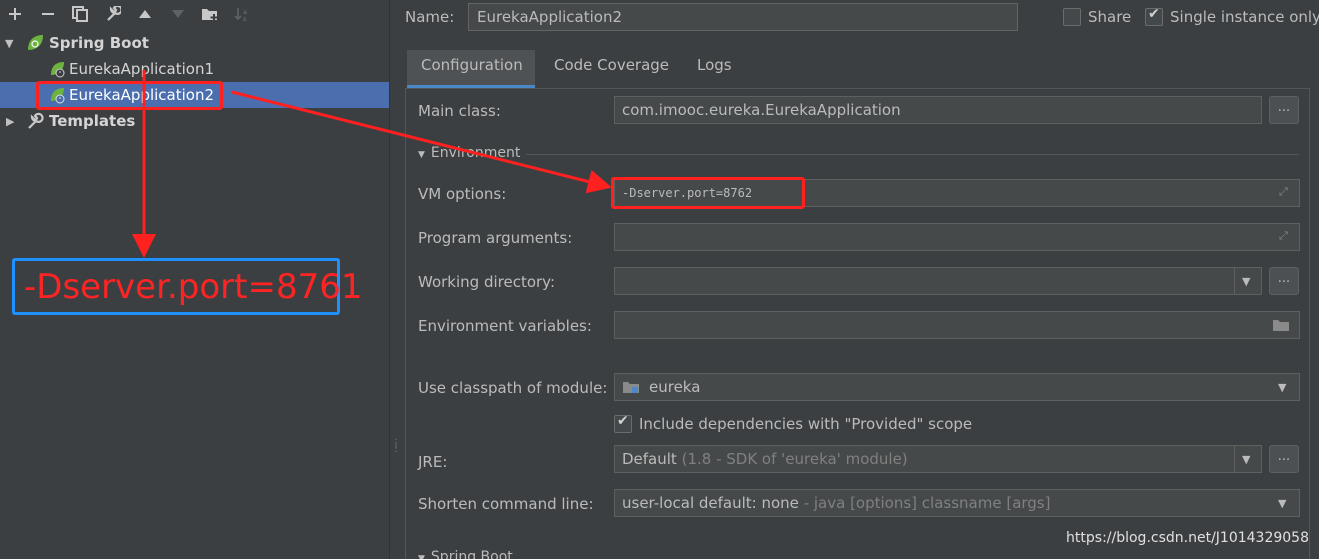  Describe the element at coordinates (714, 69) in the screenshot. I see `tab-logs: Logs` at that location.